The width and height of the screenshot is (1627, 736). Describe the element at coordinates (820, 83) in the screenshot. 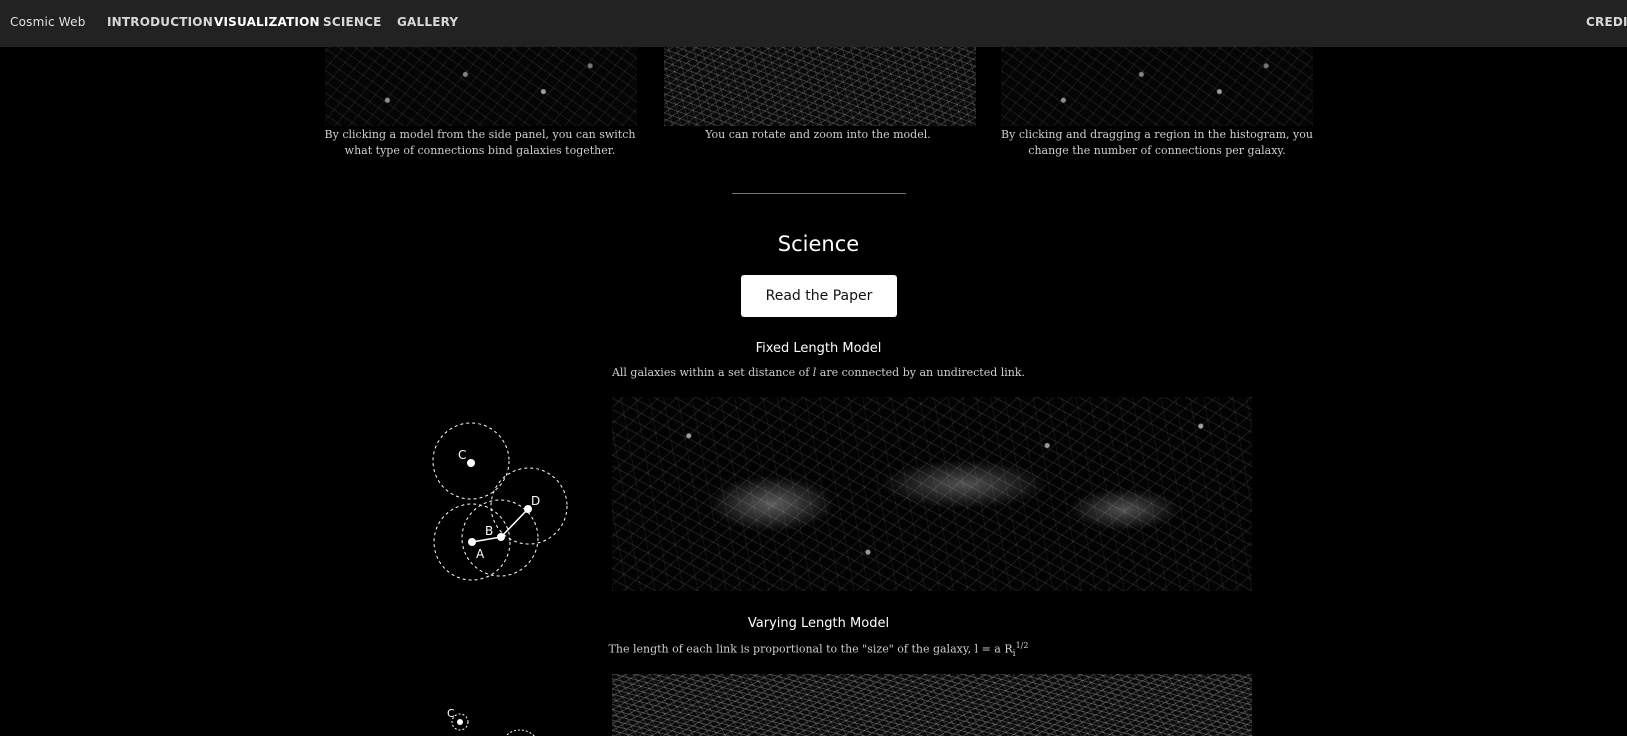

I see `viz-thumbnail-rotate-zoom` at that location.